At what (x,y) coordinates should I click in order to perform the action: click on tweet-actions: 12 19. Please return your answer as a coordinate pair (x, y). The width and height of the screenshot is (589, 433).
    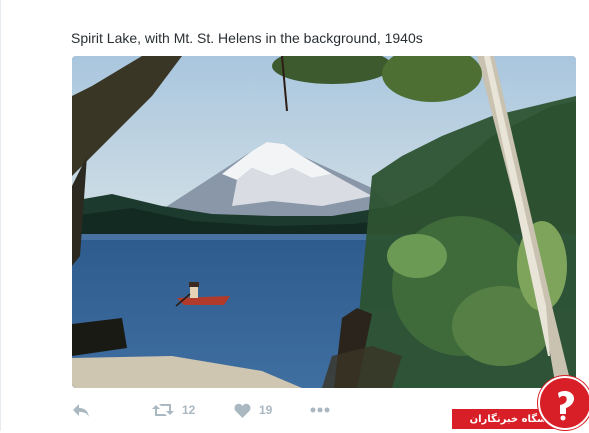
    Looking at the image, I should click on (232, 410).